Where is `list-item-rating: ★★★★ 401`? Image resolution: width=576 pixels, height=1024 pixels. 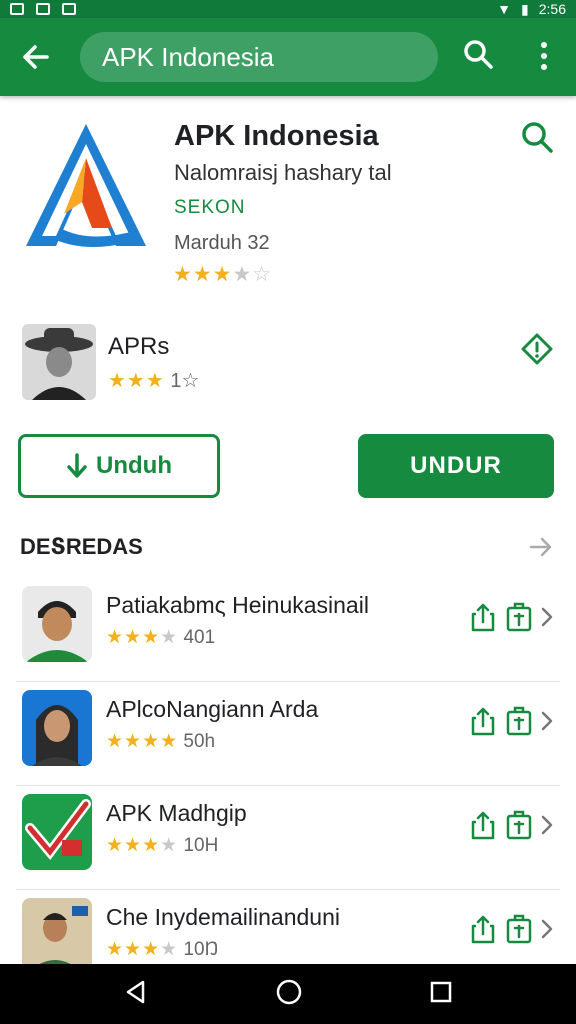
list-item-rating: ★★★★ 401 is located at coordinates (160, 637).